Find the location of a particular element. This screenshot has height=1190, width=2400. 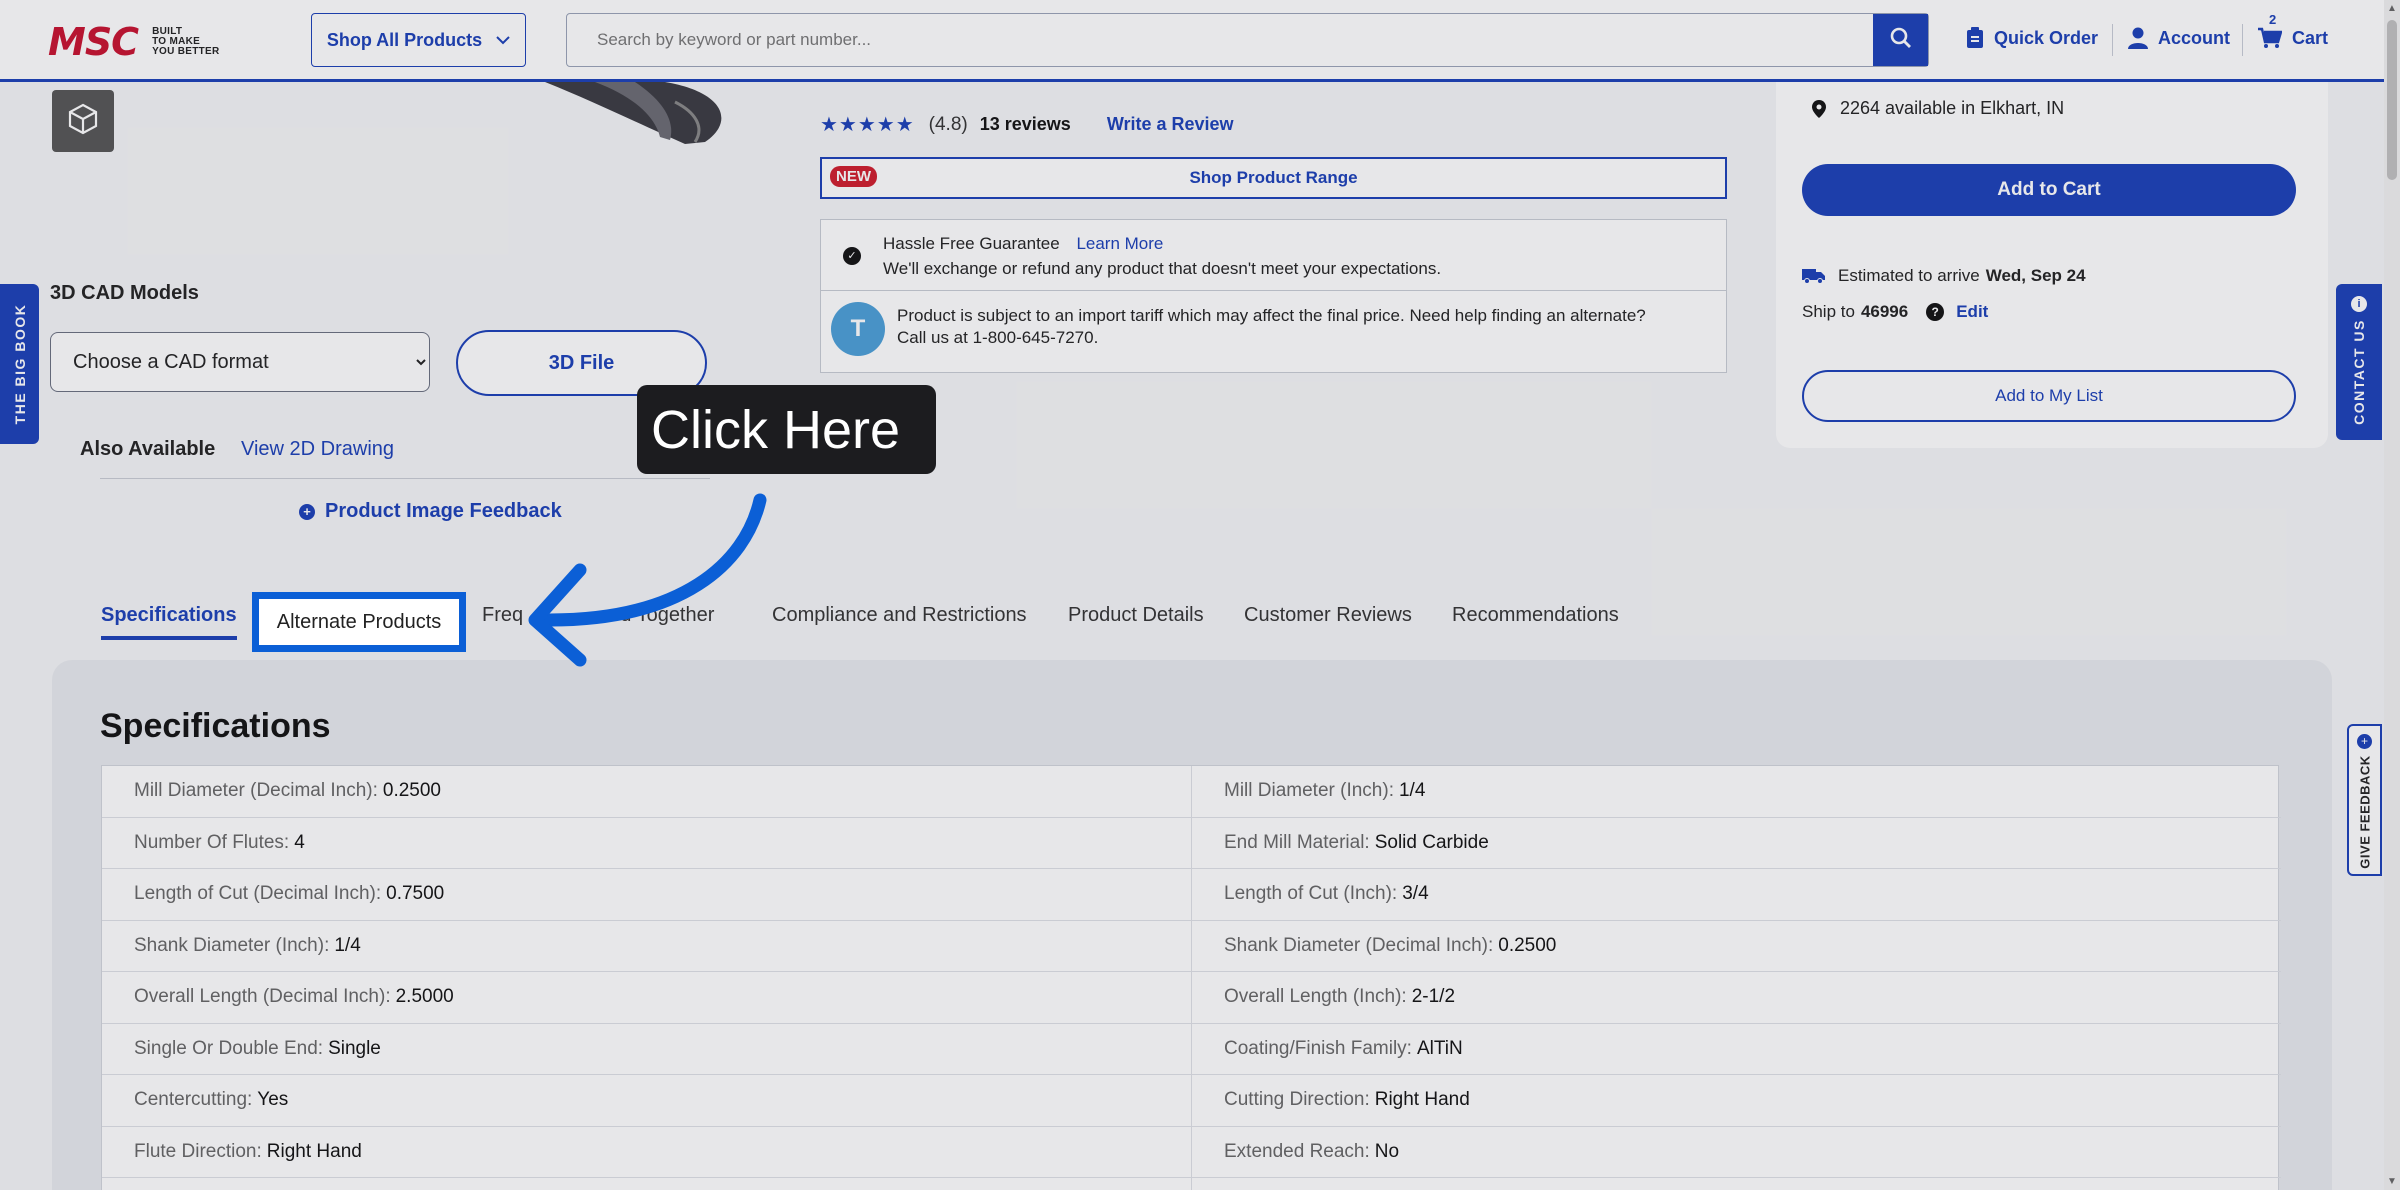

quick-order-label: Quick Order is located at coordinates (2046, 37).